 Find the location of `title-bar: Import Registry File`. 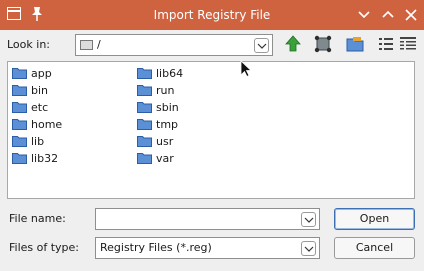

title-bar: Import Registry File is located at coordinates (212, 15).